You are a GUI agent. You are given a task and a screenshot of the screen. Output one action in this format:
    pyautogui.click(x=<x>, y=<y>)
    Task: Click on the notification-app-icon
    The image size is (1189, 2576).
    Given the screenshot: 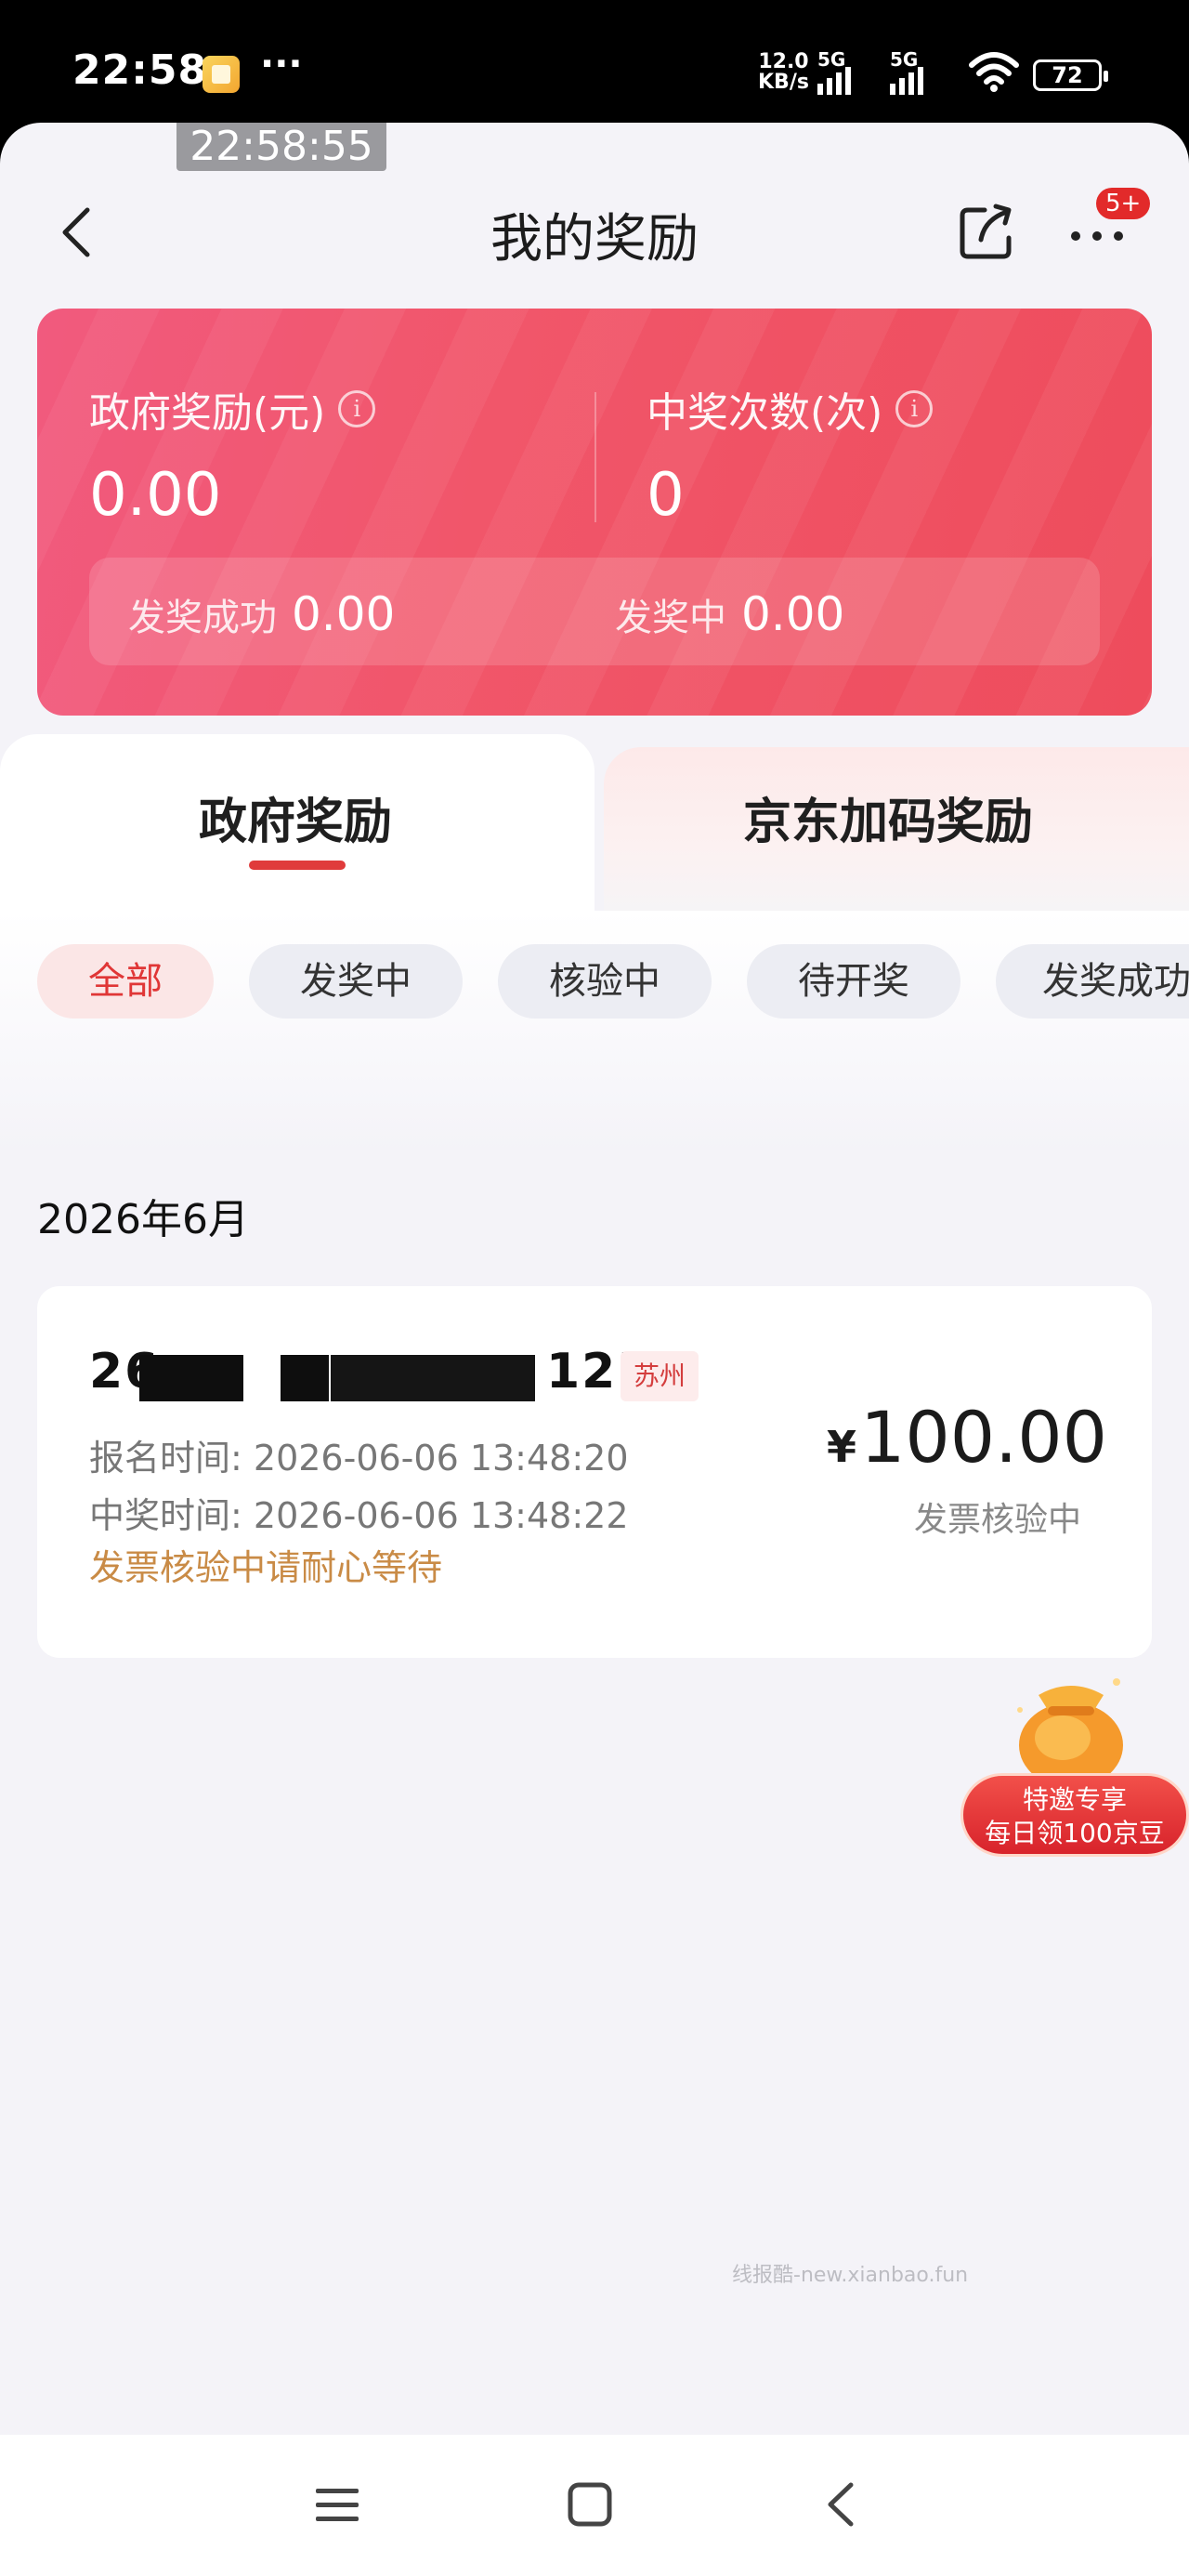 What is the action you would take?
    pyautogui.click(x=221, y=74)
    